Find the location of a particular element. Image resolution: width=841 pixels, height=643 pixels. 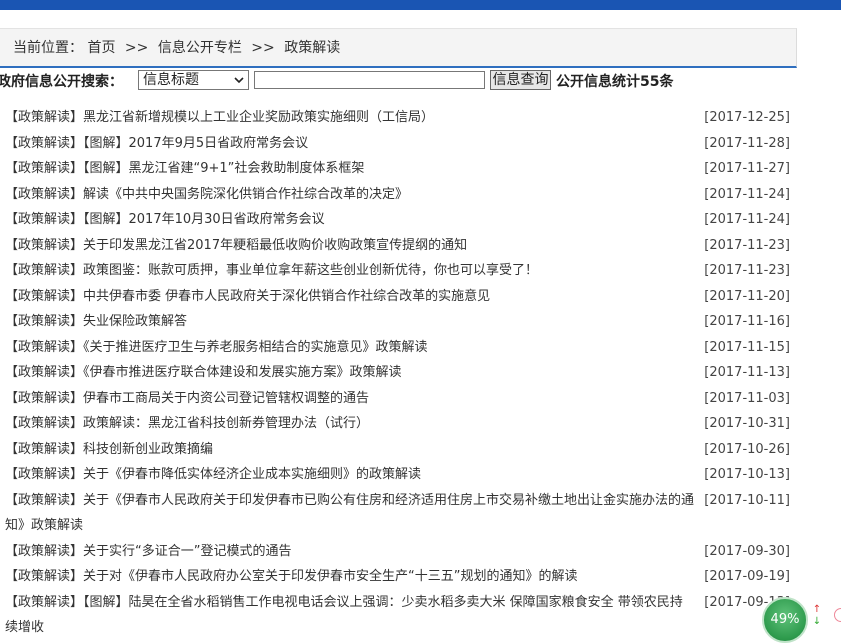

breadcrumb-section-link: 信息公开专栏 is located at coordinates (200, 48).